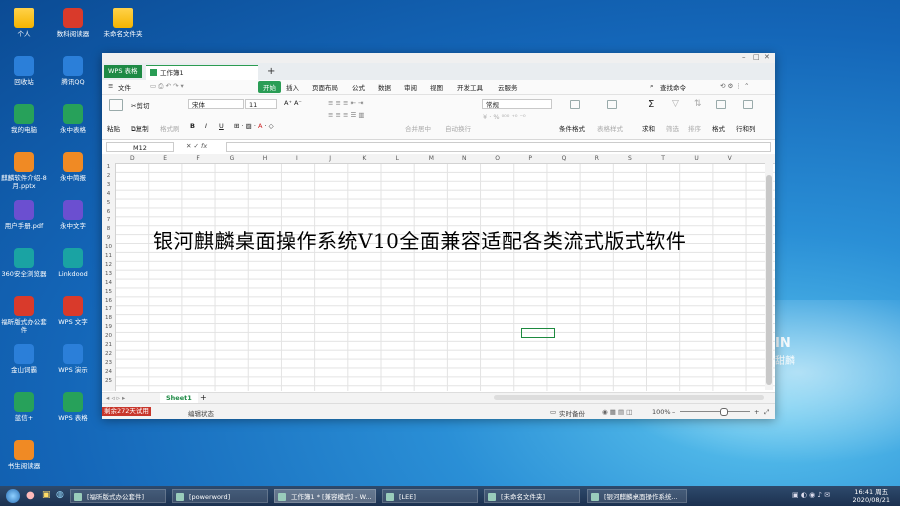 This screenshot has width=900, height=506. I want to click on menu-cloud: 云服务, so click(508, 87).